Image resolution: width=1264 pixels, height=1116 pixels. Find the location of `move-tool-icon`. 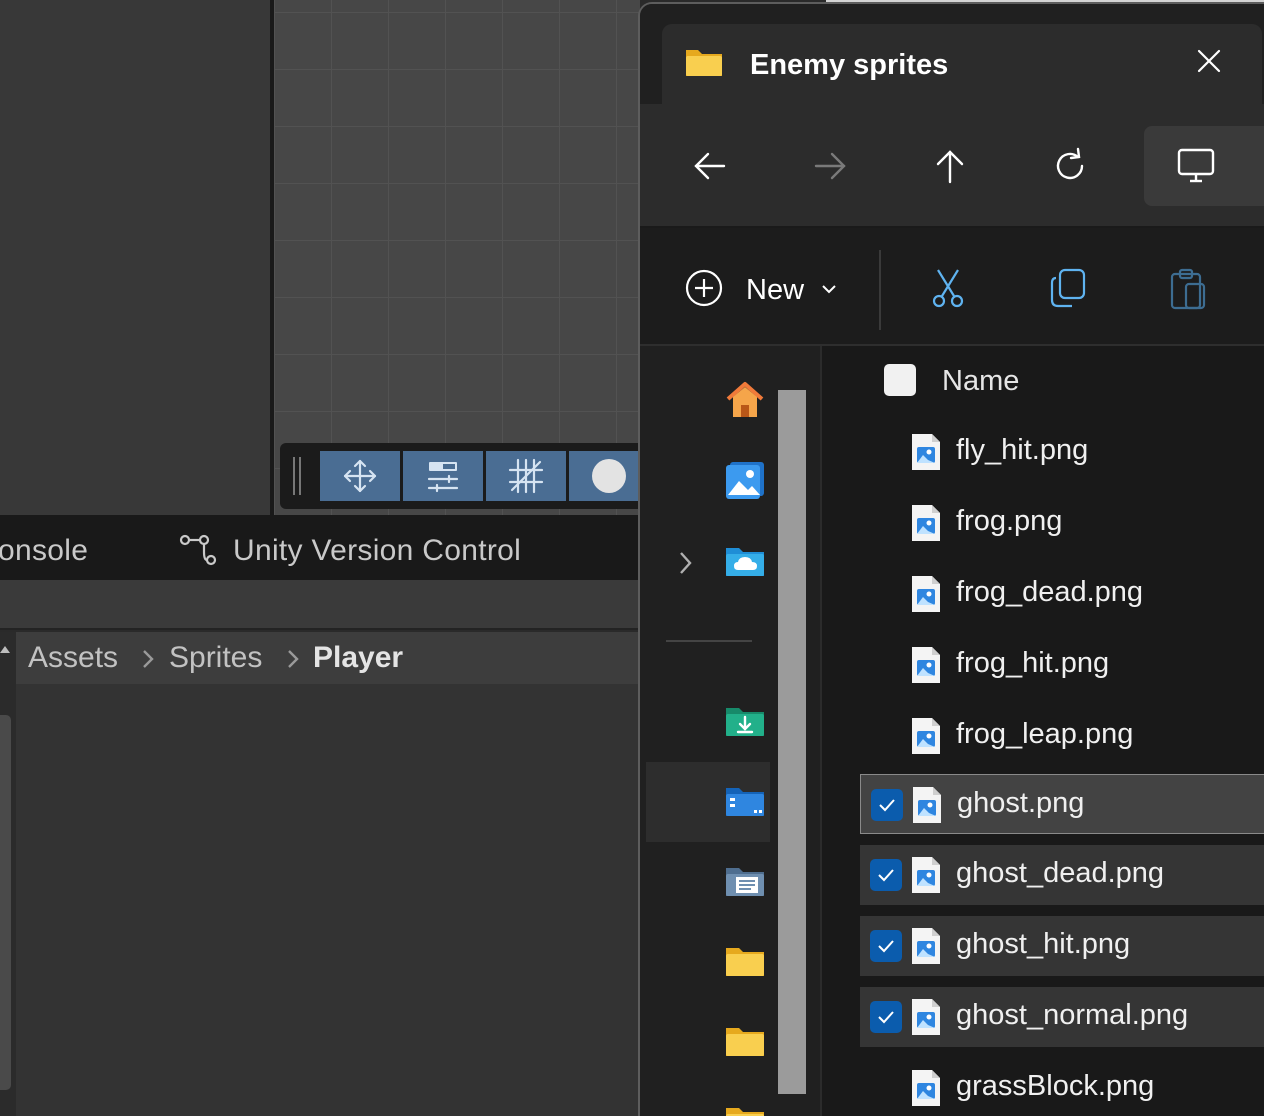

move-tool-icon is located at coordinates (360, 476).